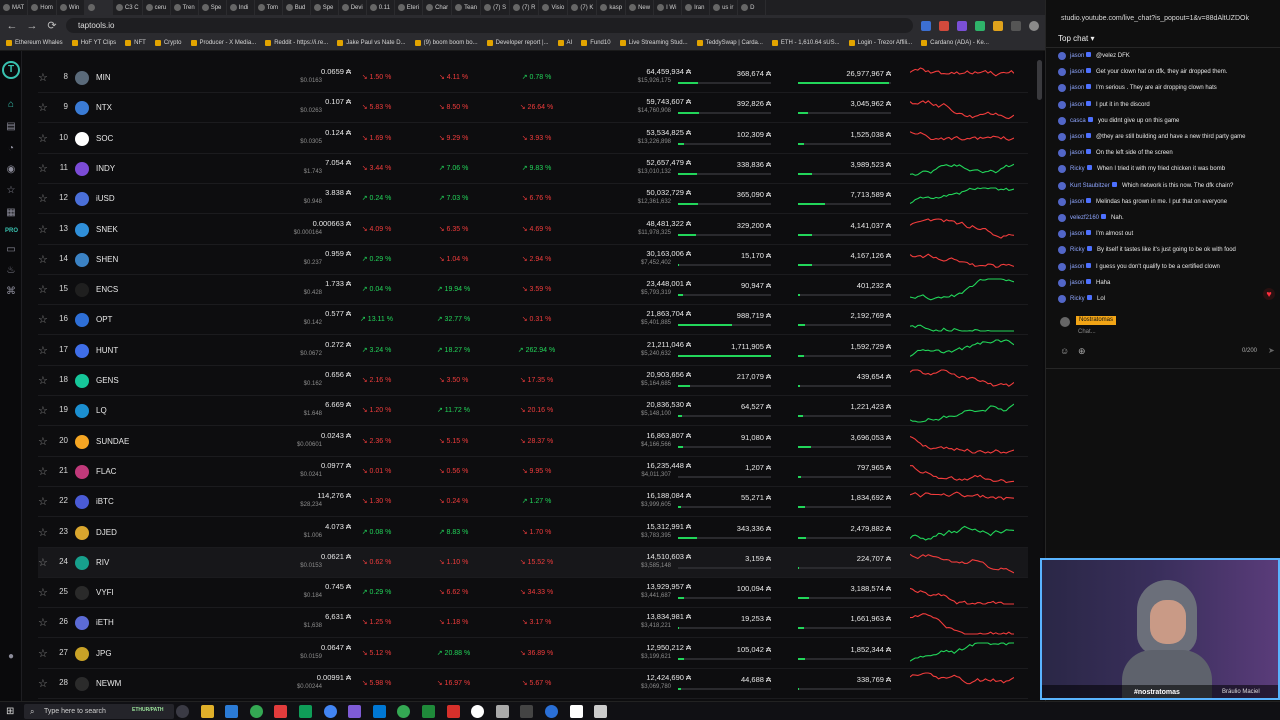  What do you see at coordinates (168, 43) in the screenshot?
I see `bookmark-item: Crypto` at bounding box center [168, 43].